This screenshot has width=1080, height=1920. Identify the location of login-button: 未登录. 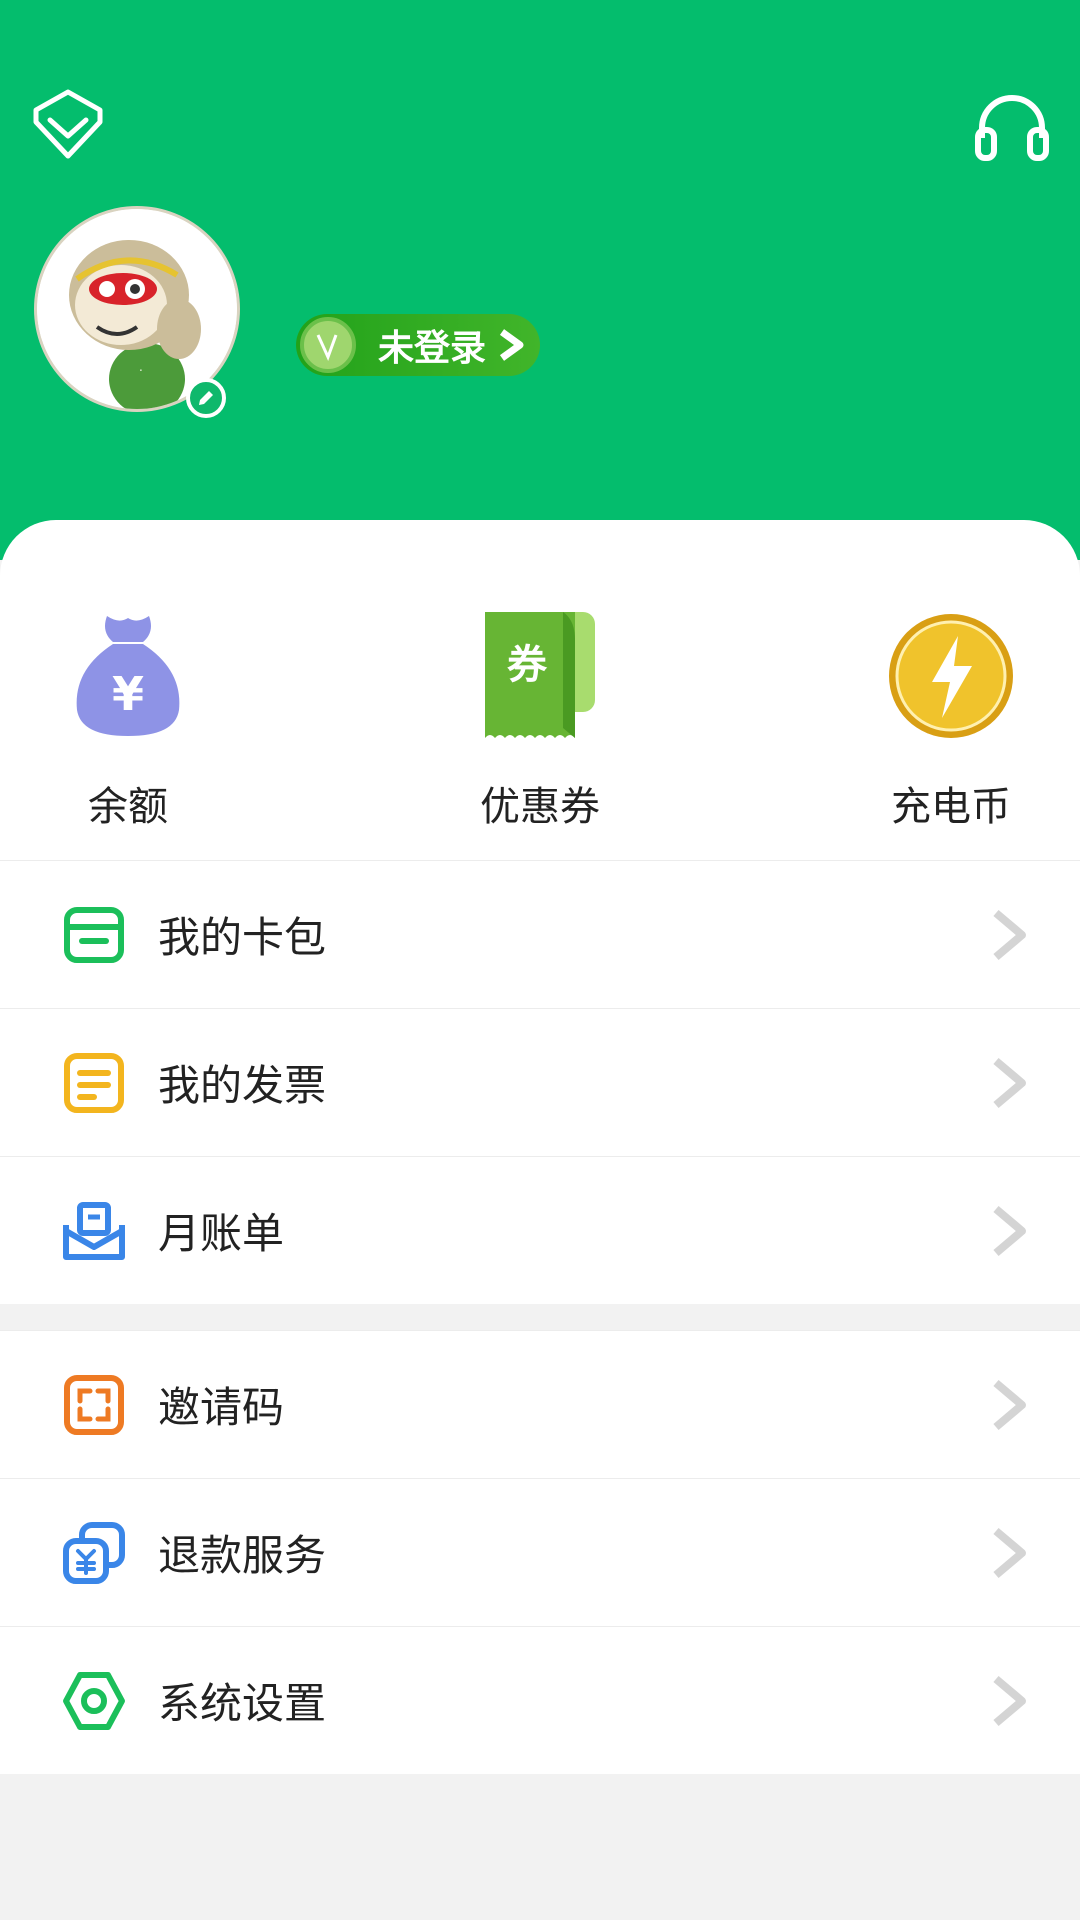
(418, 345).